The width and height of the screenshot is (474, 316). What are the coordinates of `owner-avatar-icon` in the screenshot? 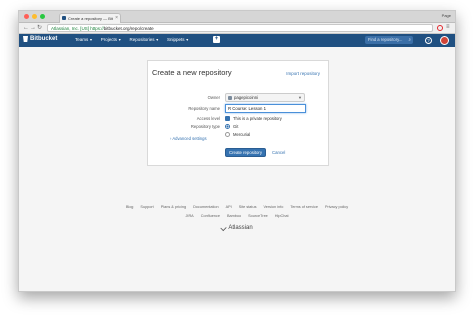 It's located at (230, 98).